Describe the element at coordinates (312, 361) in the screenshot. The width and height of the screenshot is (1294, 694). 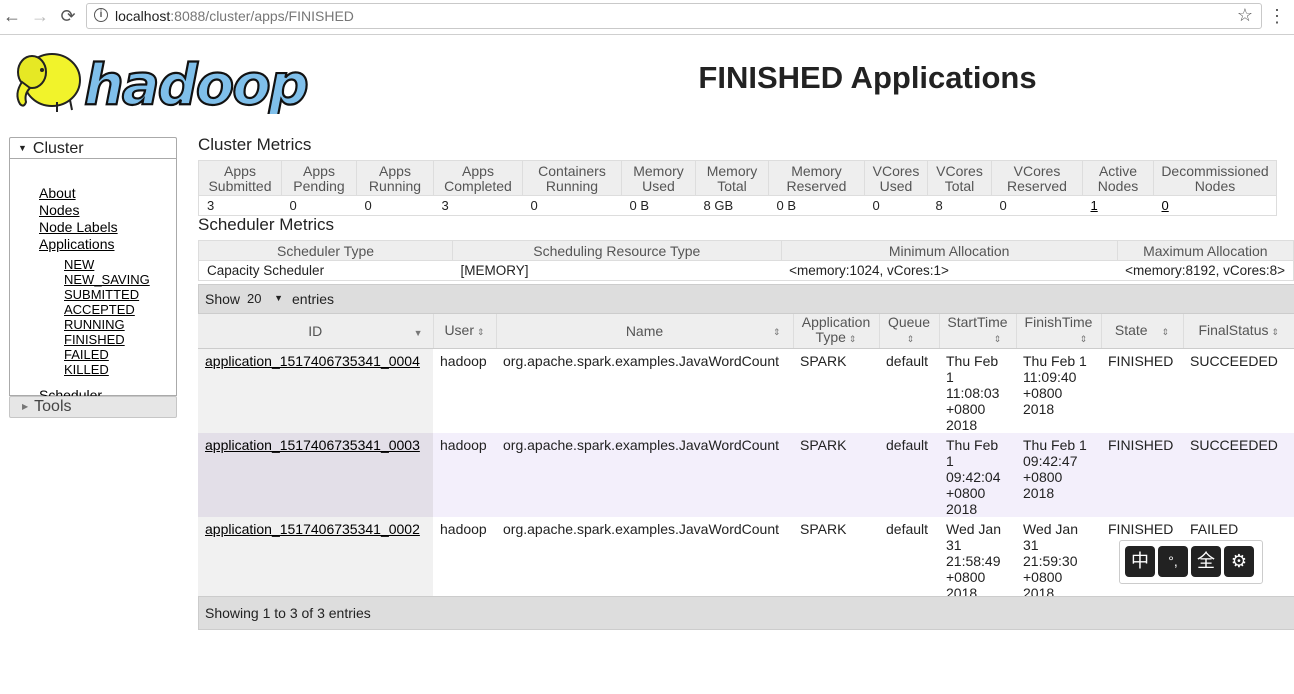
I see `app-id-link: application_1517406735341_0004` at that location.